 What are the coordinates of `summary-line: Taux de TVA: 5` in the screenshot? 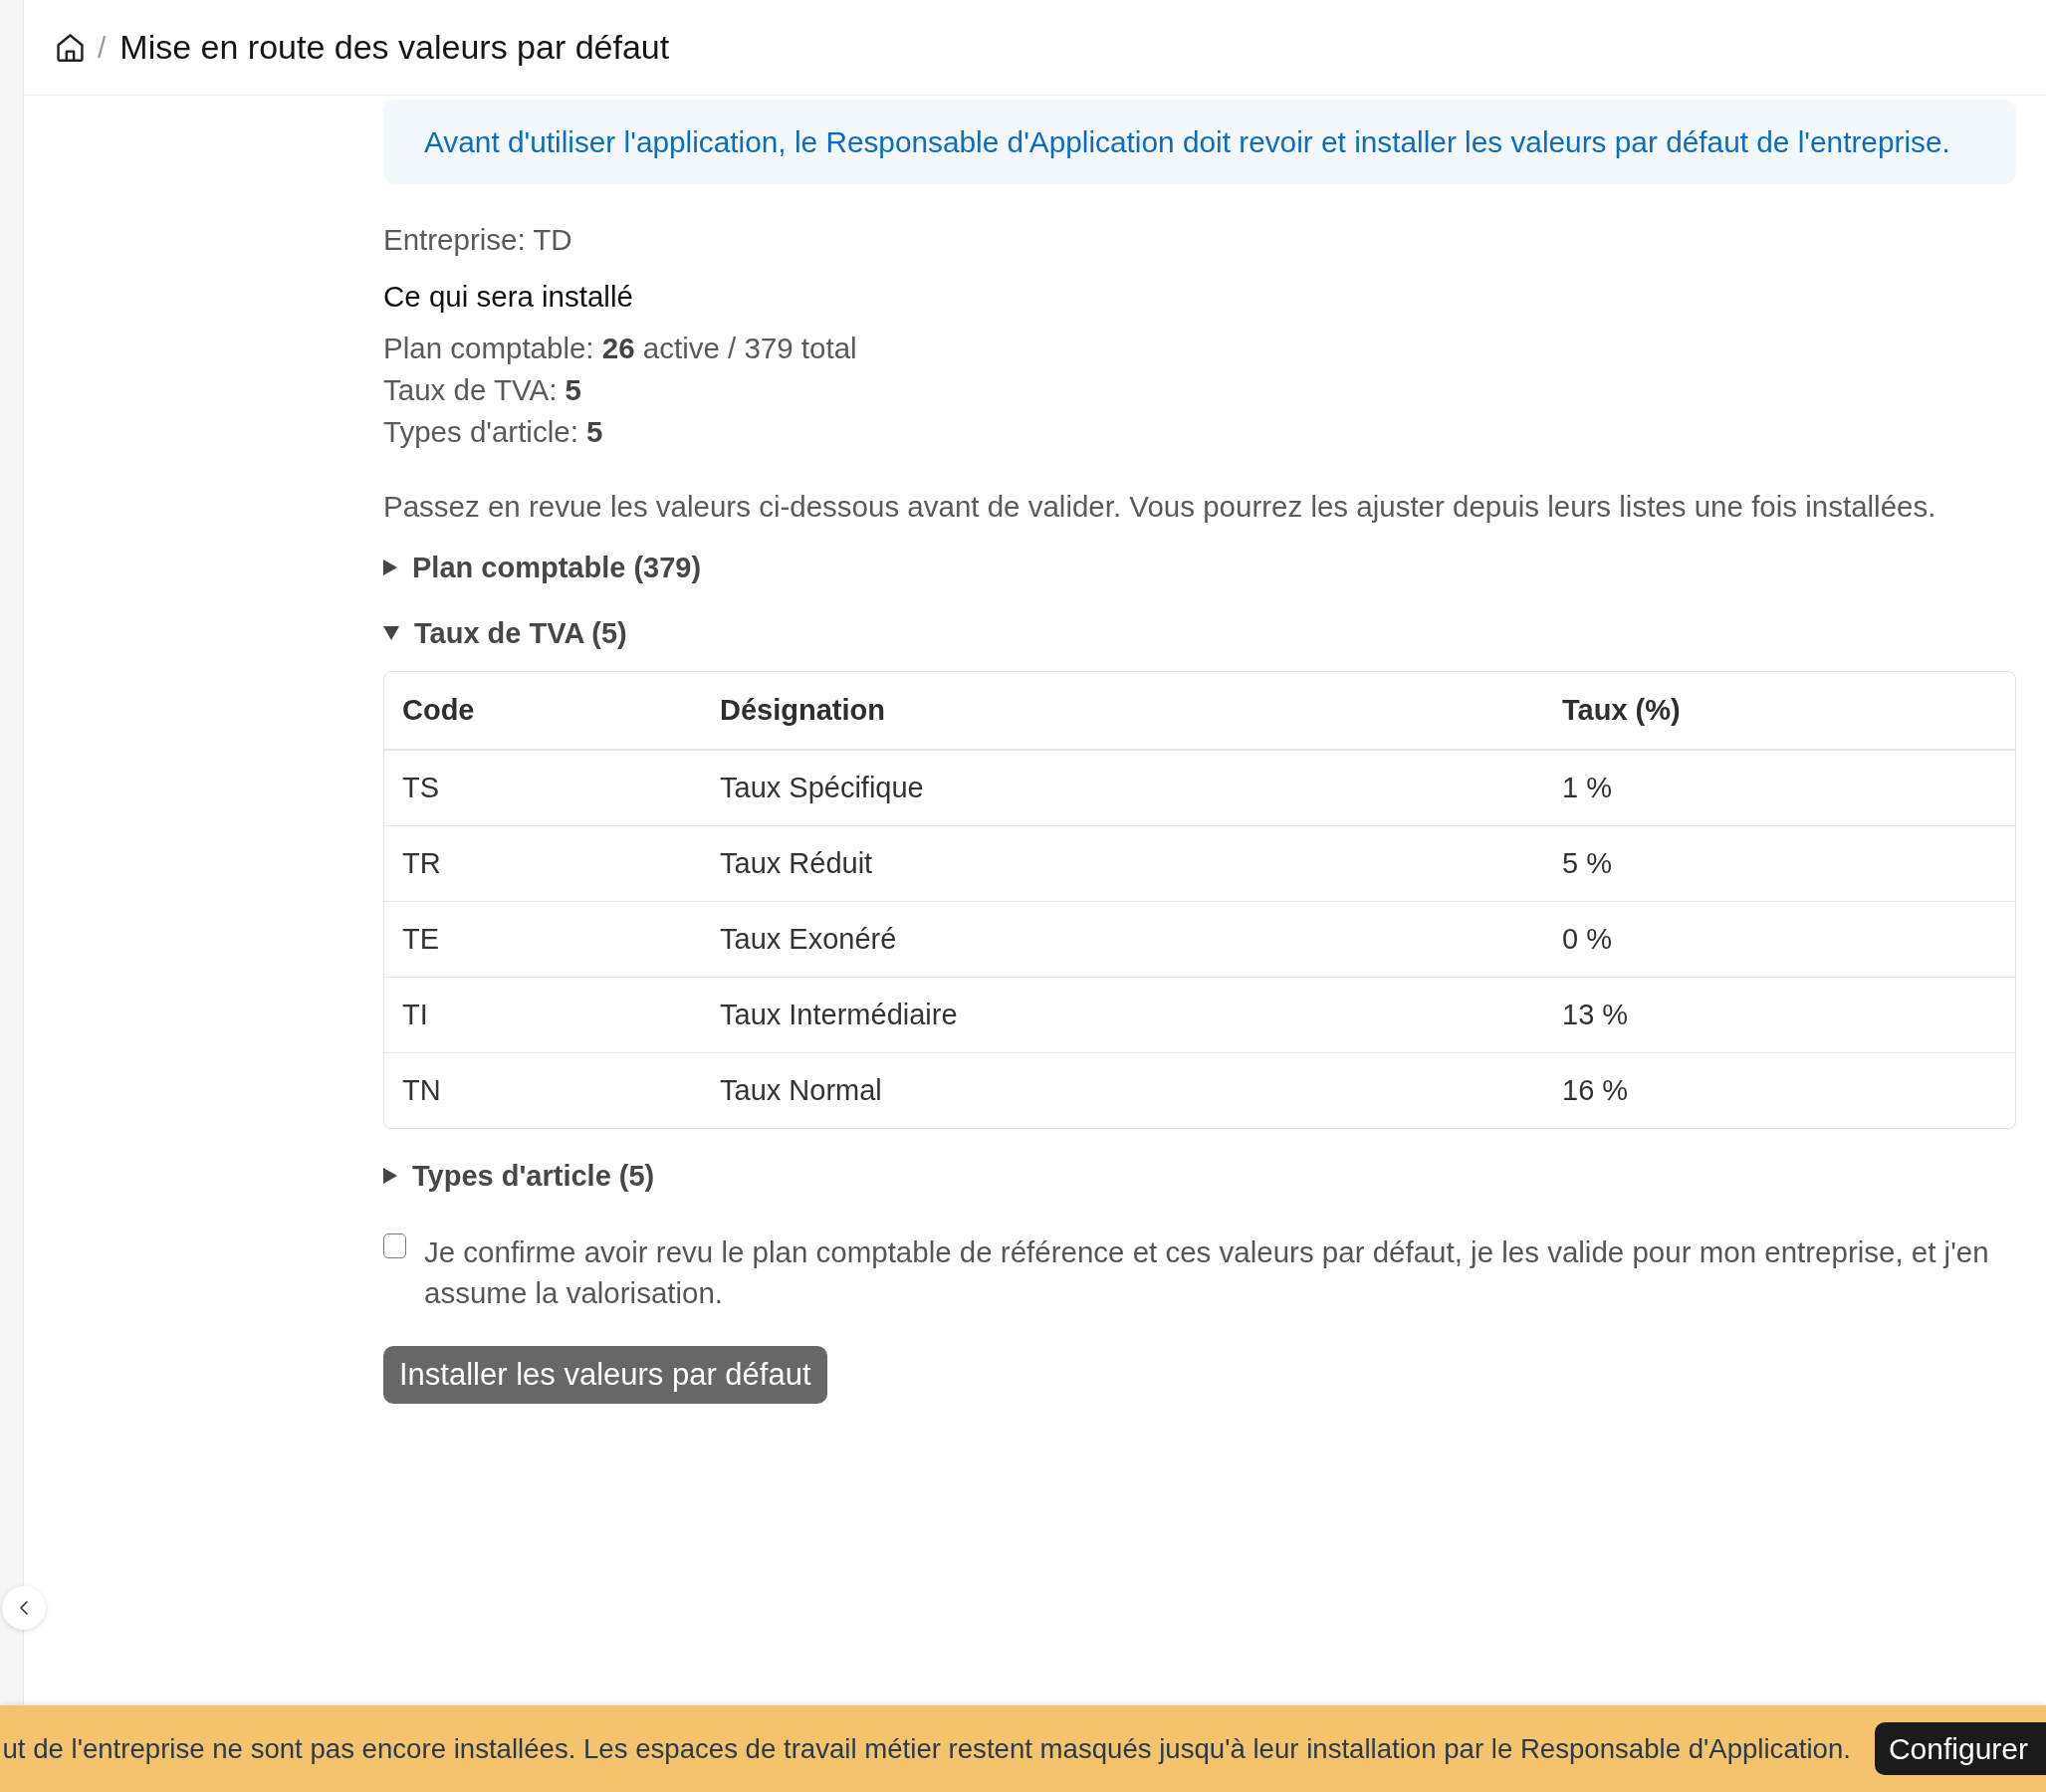 It's located at (482, 390).